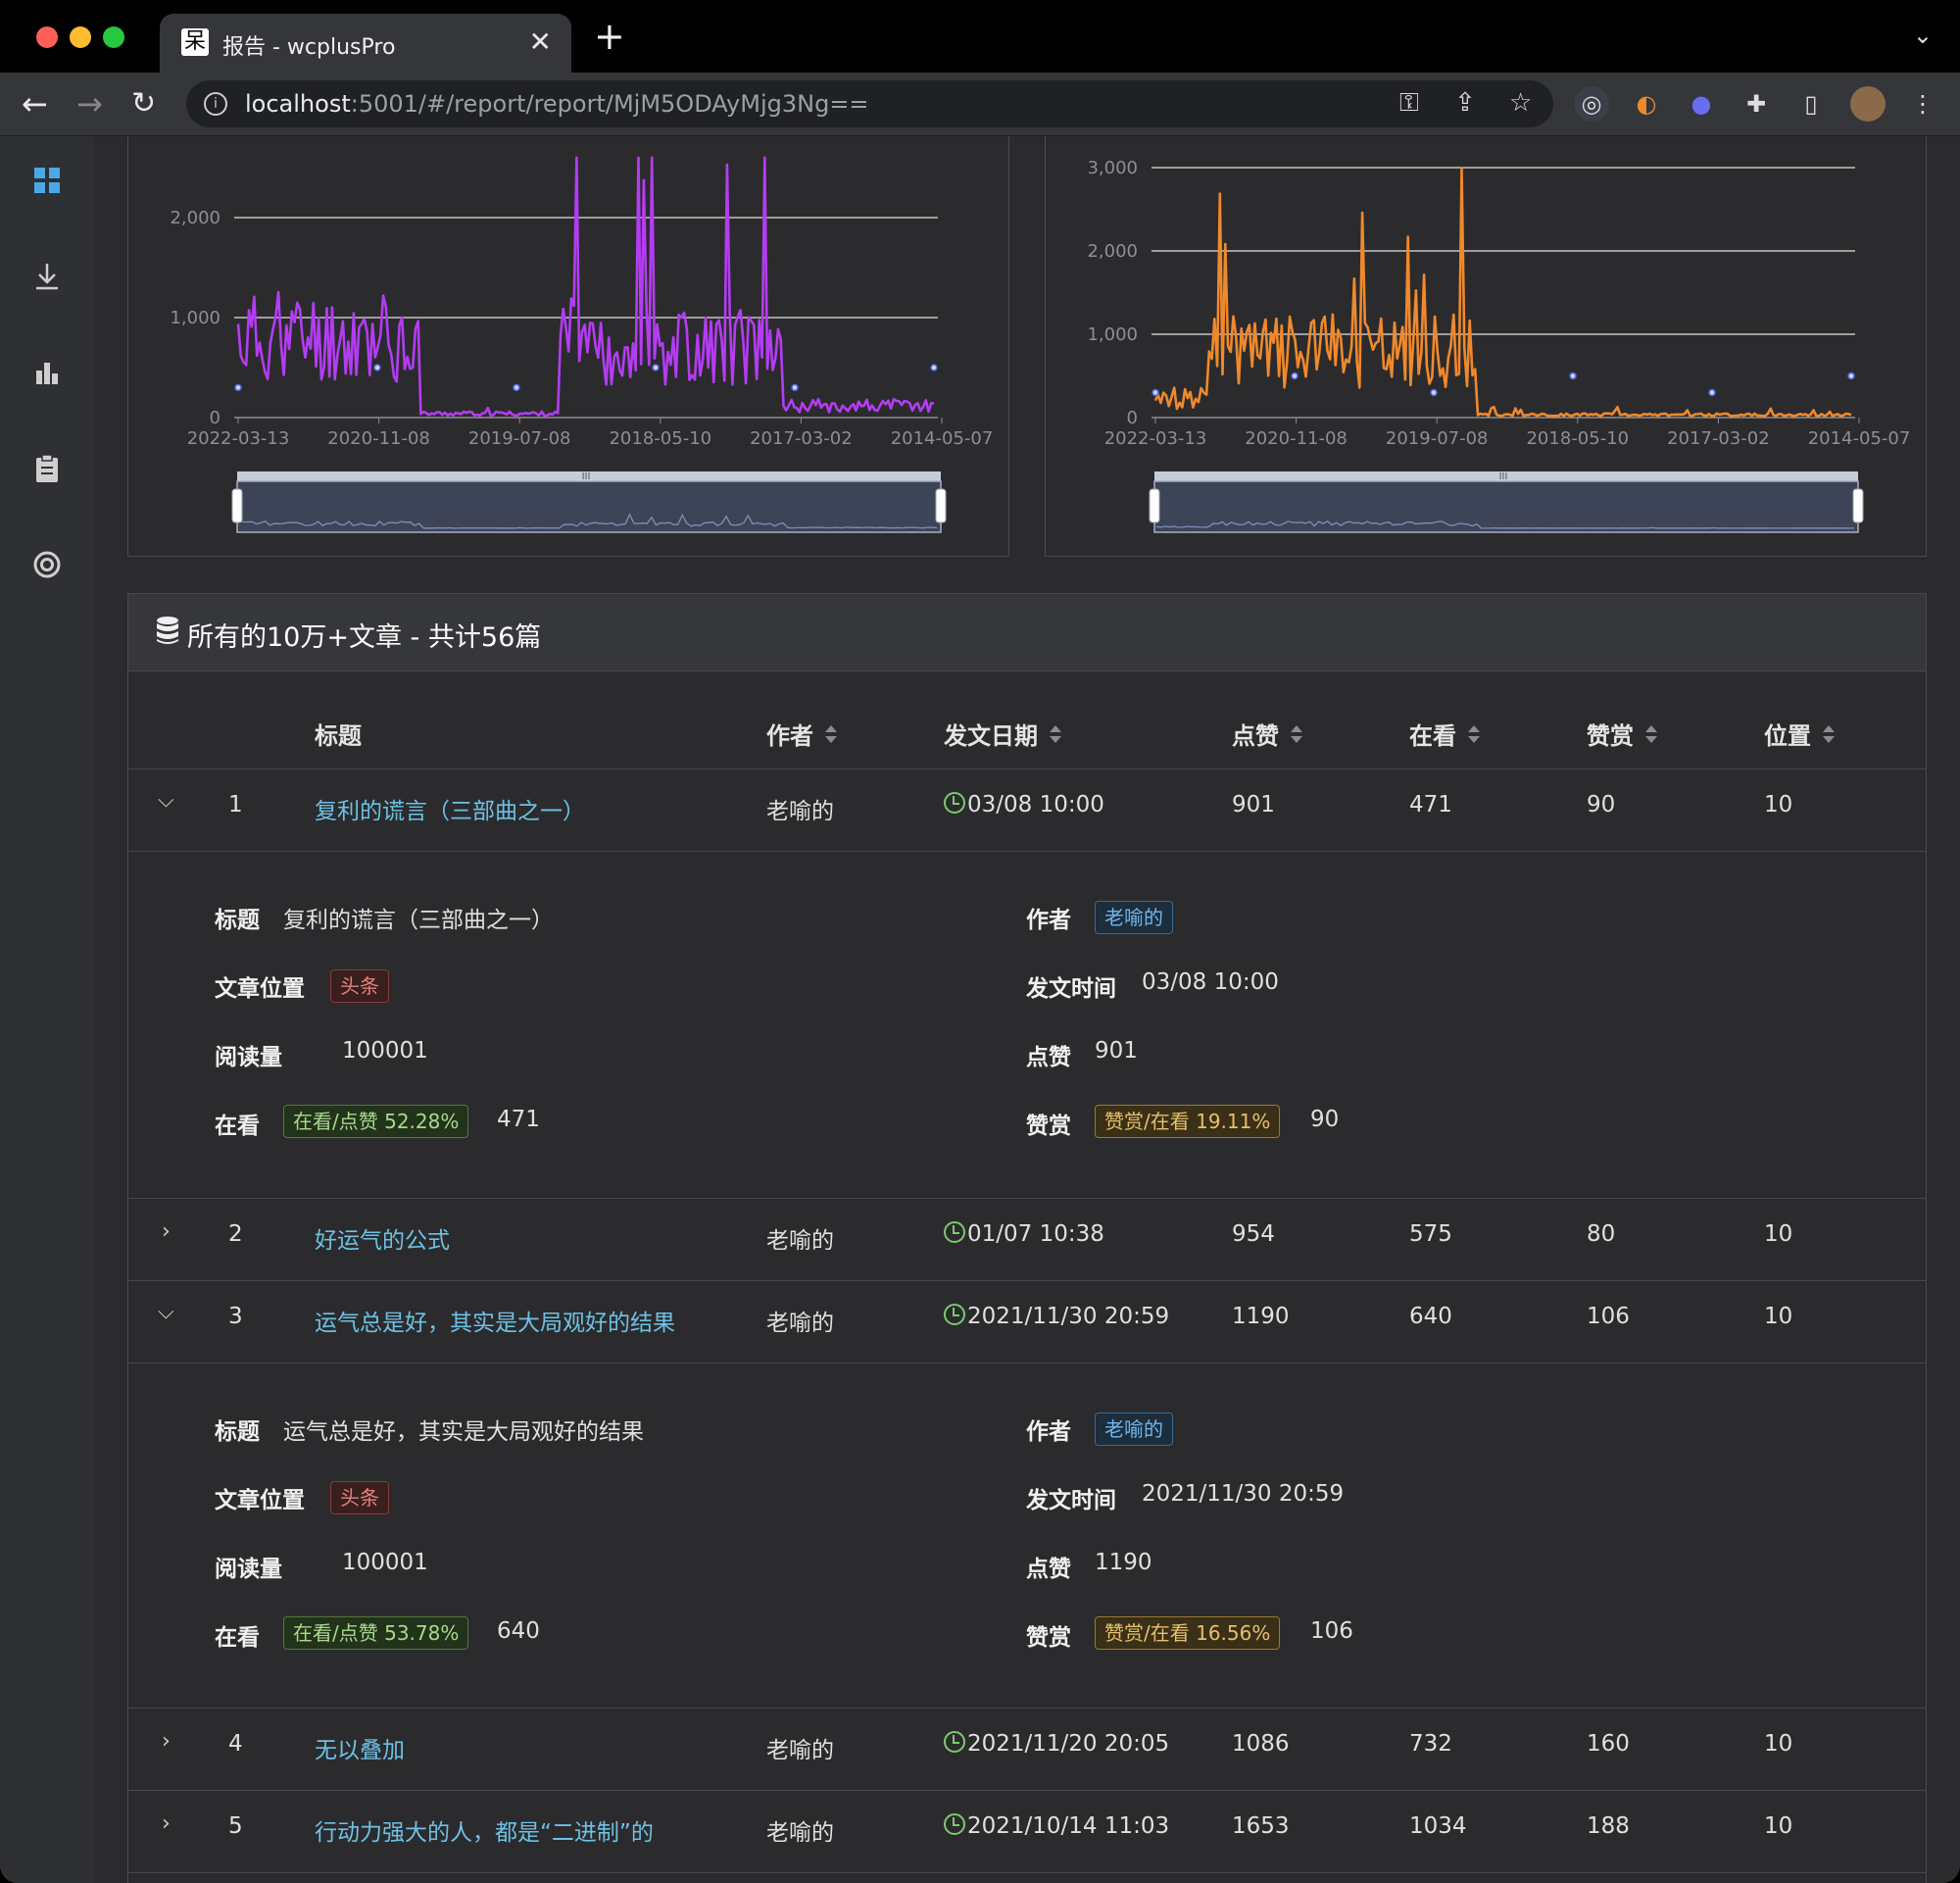  Describe the element at coordinates (1331, 1631) in the screenshot. I see `detail-reward: 106` at that location.